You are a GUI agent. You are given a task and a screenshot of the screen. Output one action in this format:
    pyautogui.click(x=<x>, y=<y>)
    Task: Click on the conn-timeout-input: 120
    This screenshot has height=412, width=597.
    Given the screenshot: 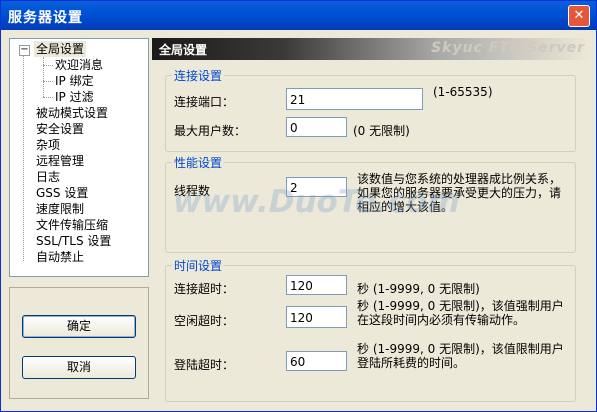 What is the action you would take?
    pyautogui.click(x=316, y=285)
    